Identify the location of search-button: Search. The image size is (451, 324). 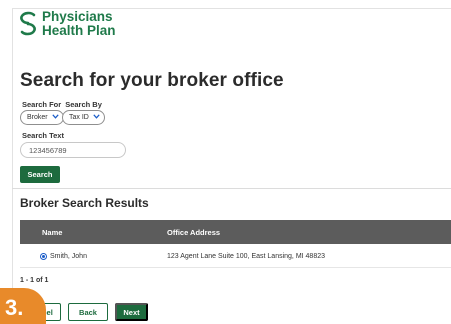
(40, 174).